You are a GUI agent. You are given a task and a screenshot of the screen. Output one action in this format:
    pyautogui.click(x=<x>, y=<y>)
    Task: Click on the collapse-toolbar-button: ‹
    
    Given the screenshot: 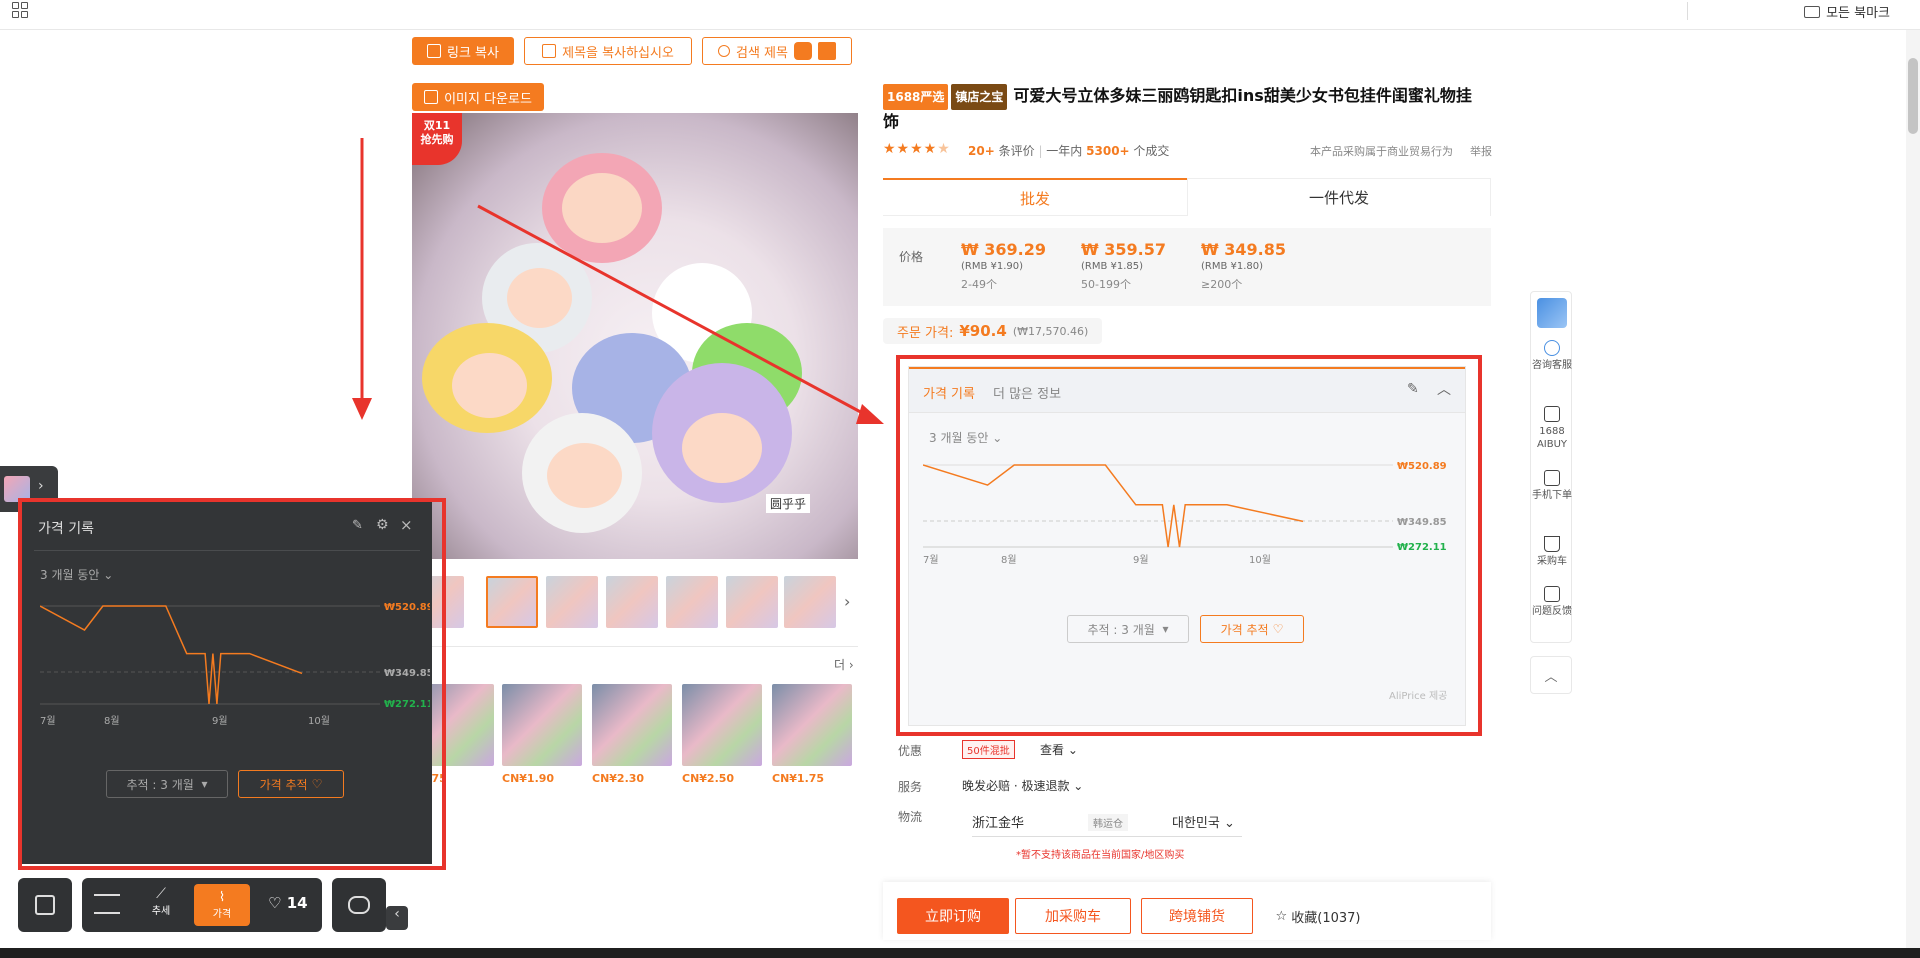 What is the action you would take?
    pyautogui.click(x=397, y=918)
    